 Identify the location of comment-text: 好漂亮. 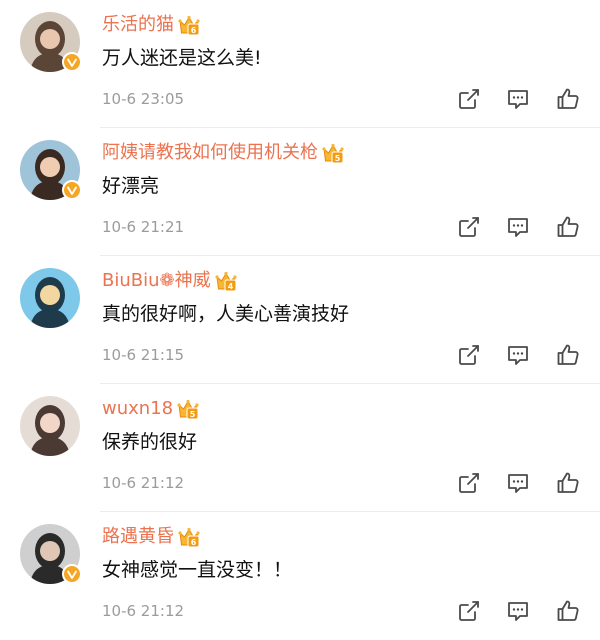
(131, 186).